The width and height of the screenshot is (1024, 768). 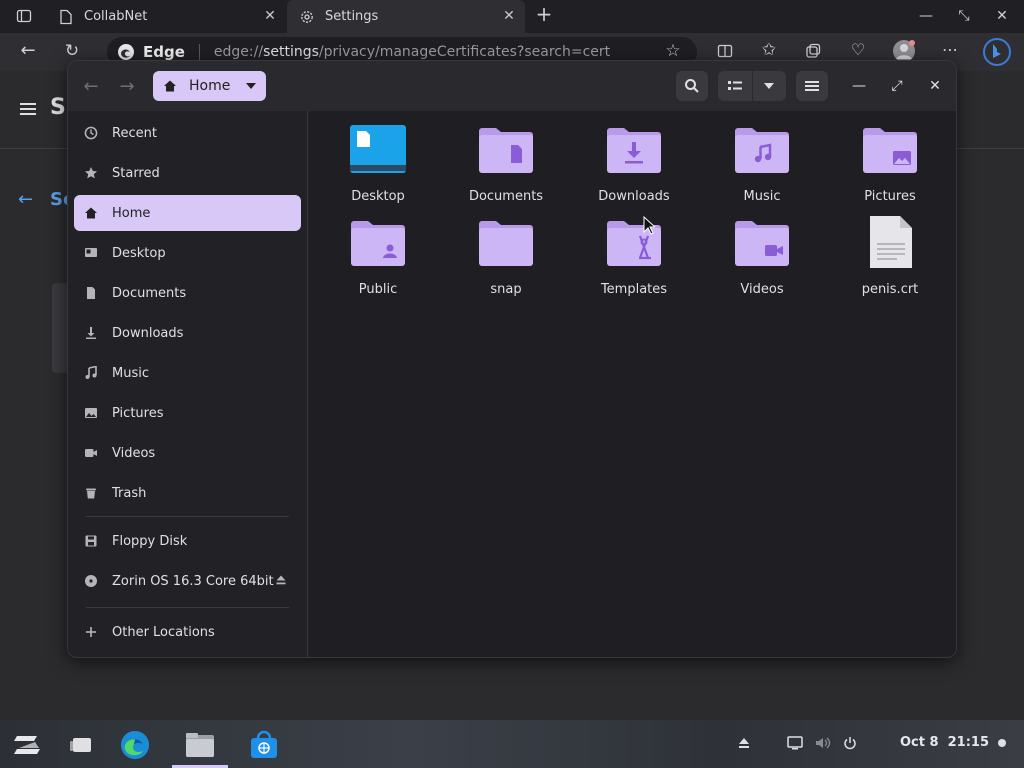 What do you see at coordinates (264, 745) in the screenshot?
I see `software-store-icon` at bounding box center [264, 745].